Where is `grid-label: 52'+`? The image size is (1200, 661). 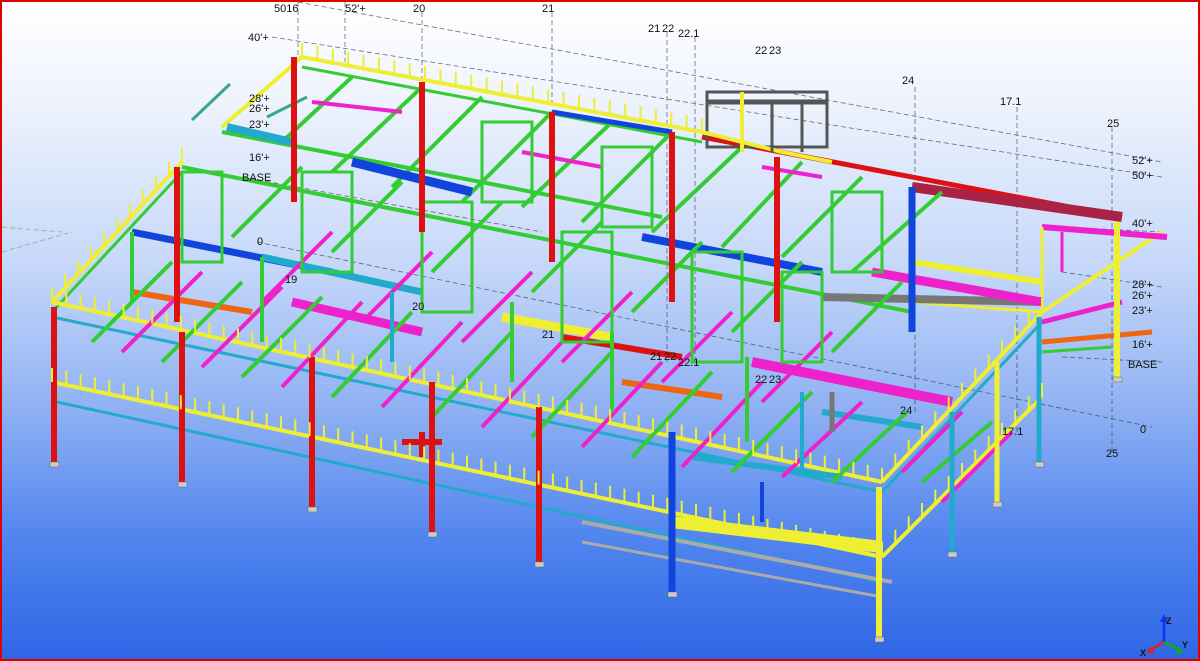 grid-label: 52'+ is located at coordinates (355, 9).